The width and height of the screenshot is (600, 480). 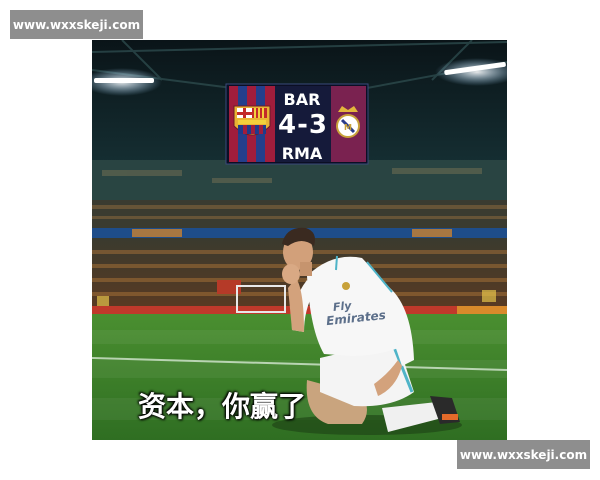 What do you see at coordinates (222, 406) in the screenshot?
I see `meme-caption: 资本，你赢了` at bounding box center [222, 406].